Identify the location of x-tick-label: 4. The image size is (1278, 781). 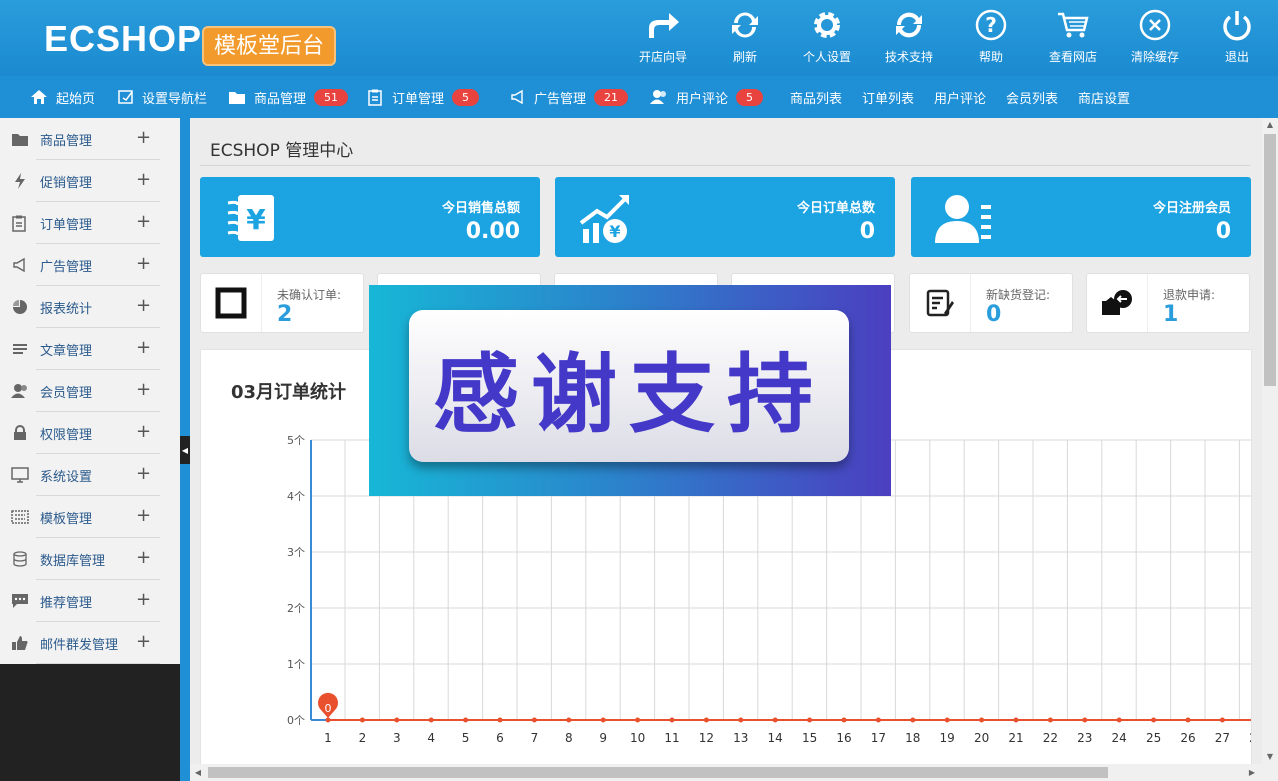
(431, 738).